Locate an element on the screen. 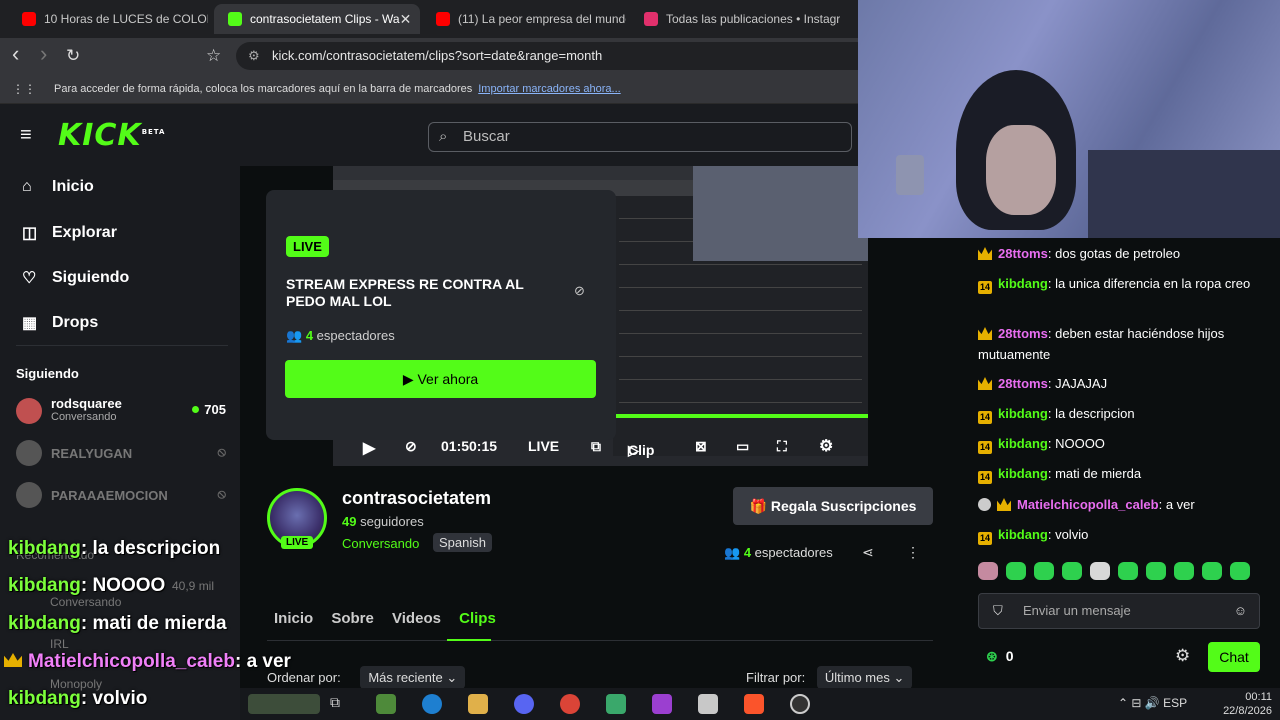 The image size is (1280, 720). followed-channel-paraaaemocion: PARAAAEMOCION ⦸ is located at coordinates (121, 495).